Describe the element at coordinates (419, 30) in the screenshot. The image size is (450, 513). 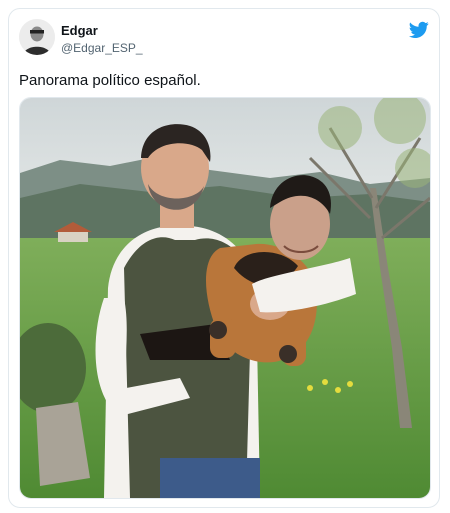
I see `twitter-bird-icon` at that location.